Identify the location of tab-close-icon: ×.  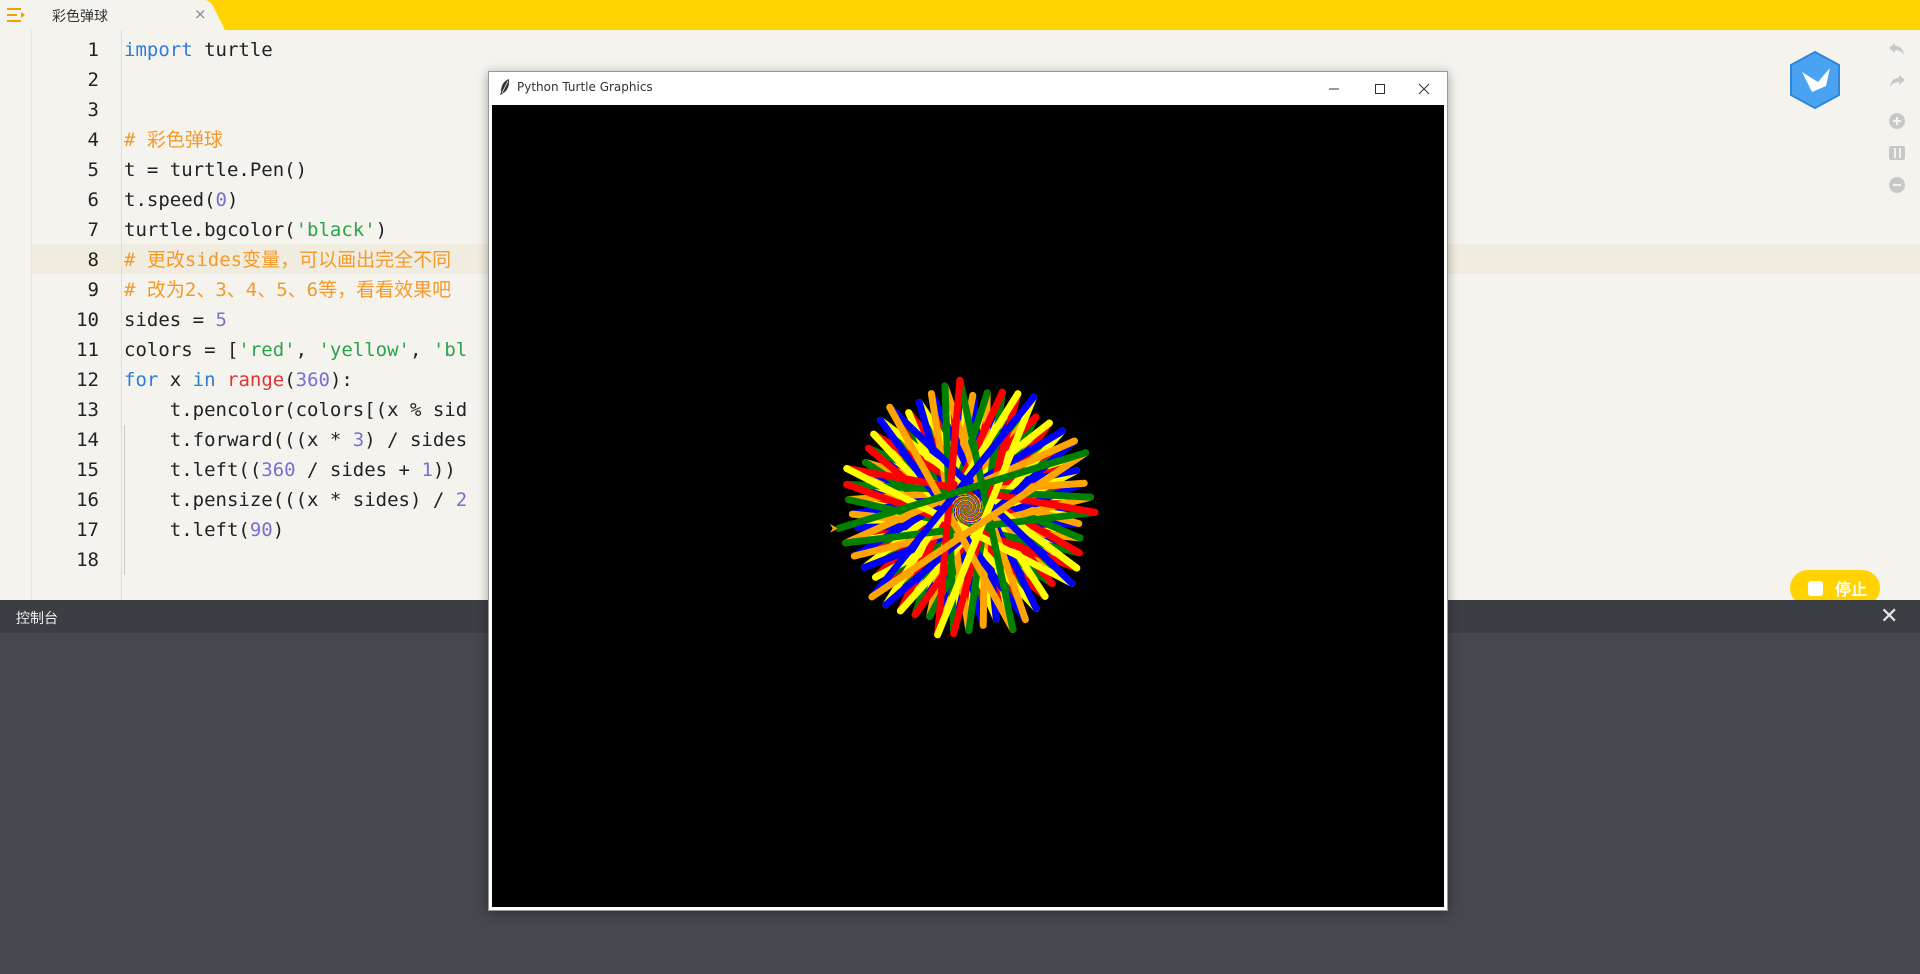
(200, 14).